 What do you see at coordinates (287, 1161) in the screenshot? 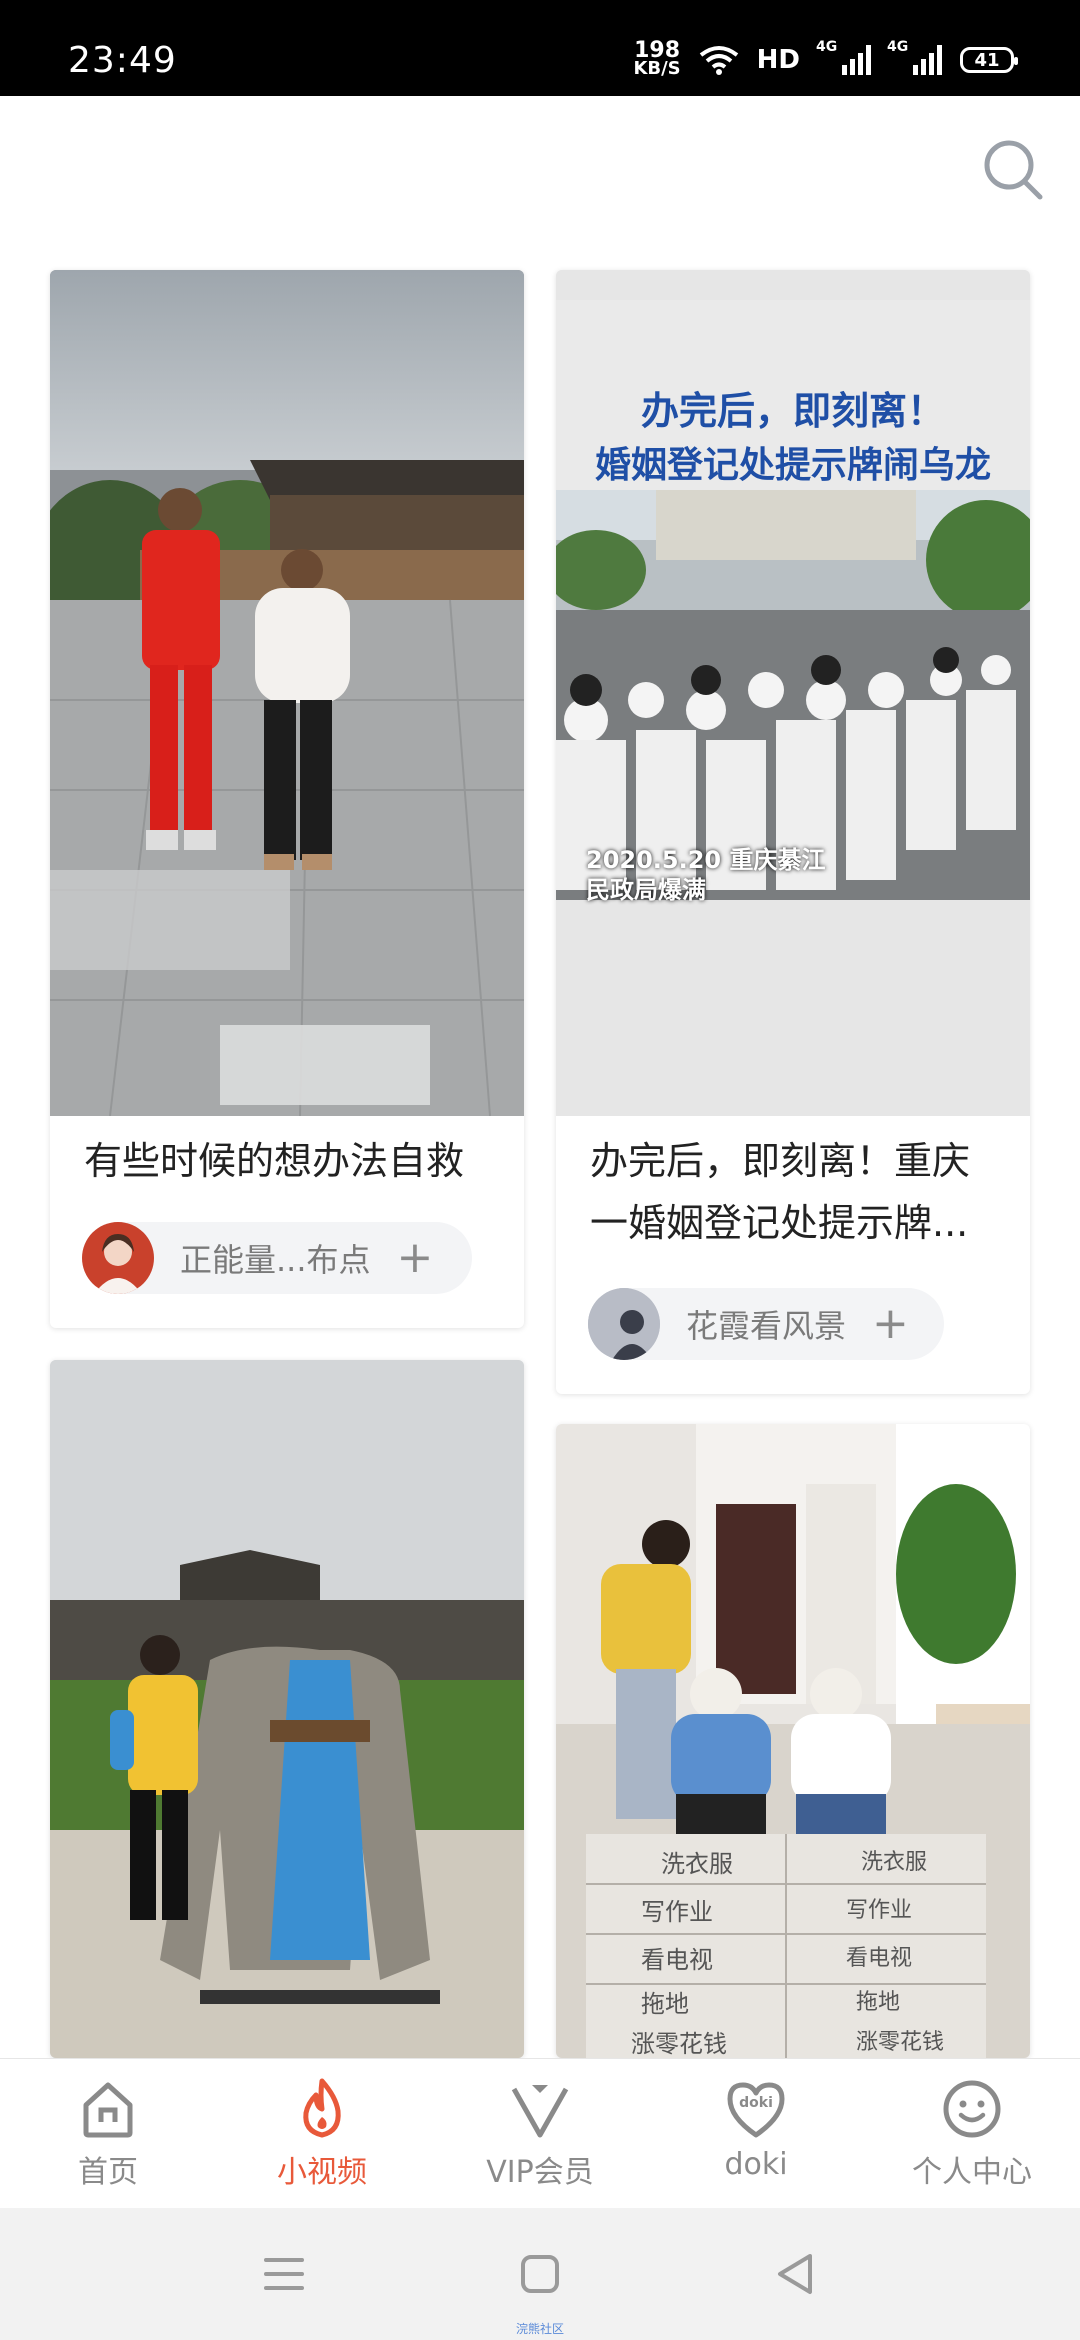
I see `card-title: 有些时候的想办法自救` at bounding box center [287, 1161].